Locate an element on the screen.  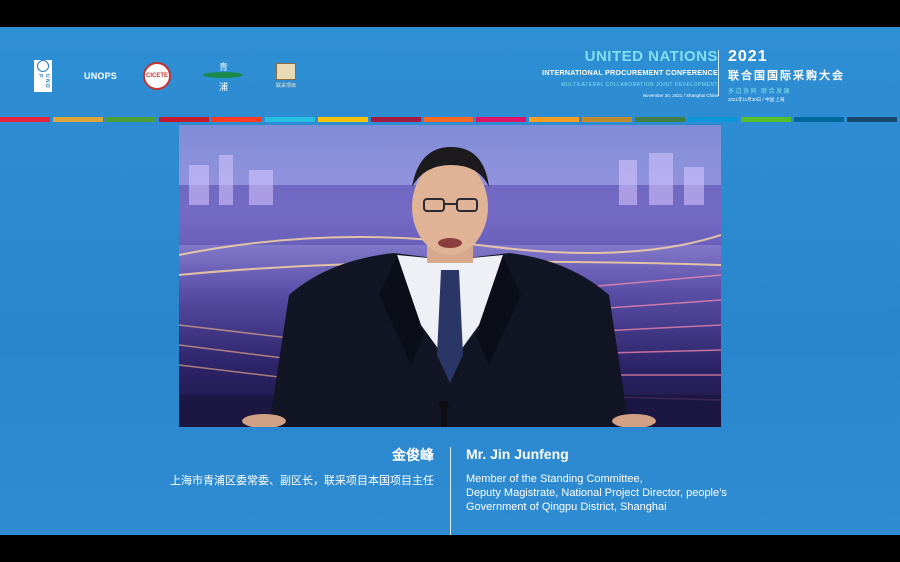
undp-logo: U N D P is located at coordinates (43, 76).